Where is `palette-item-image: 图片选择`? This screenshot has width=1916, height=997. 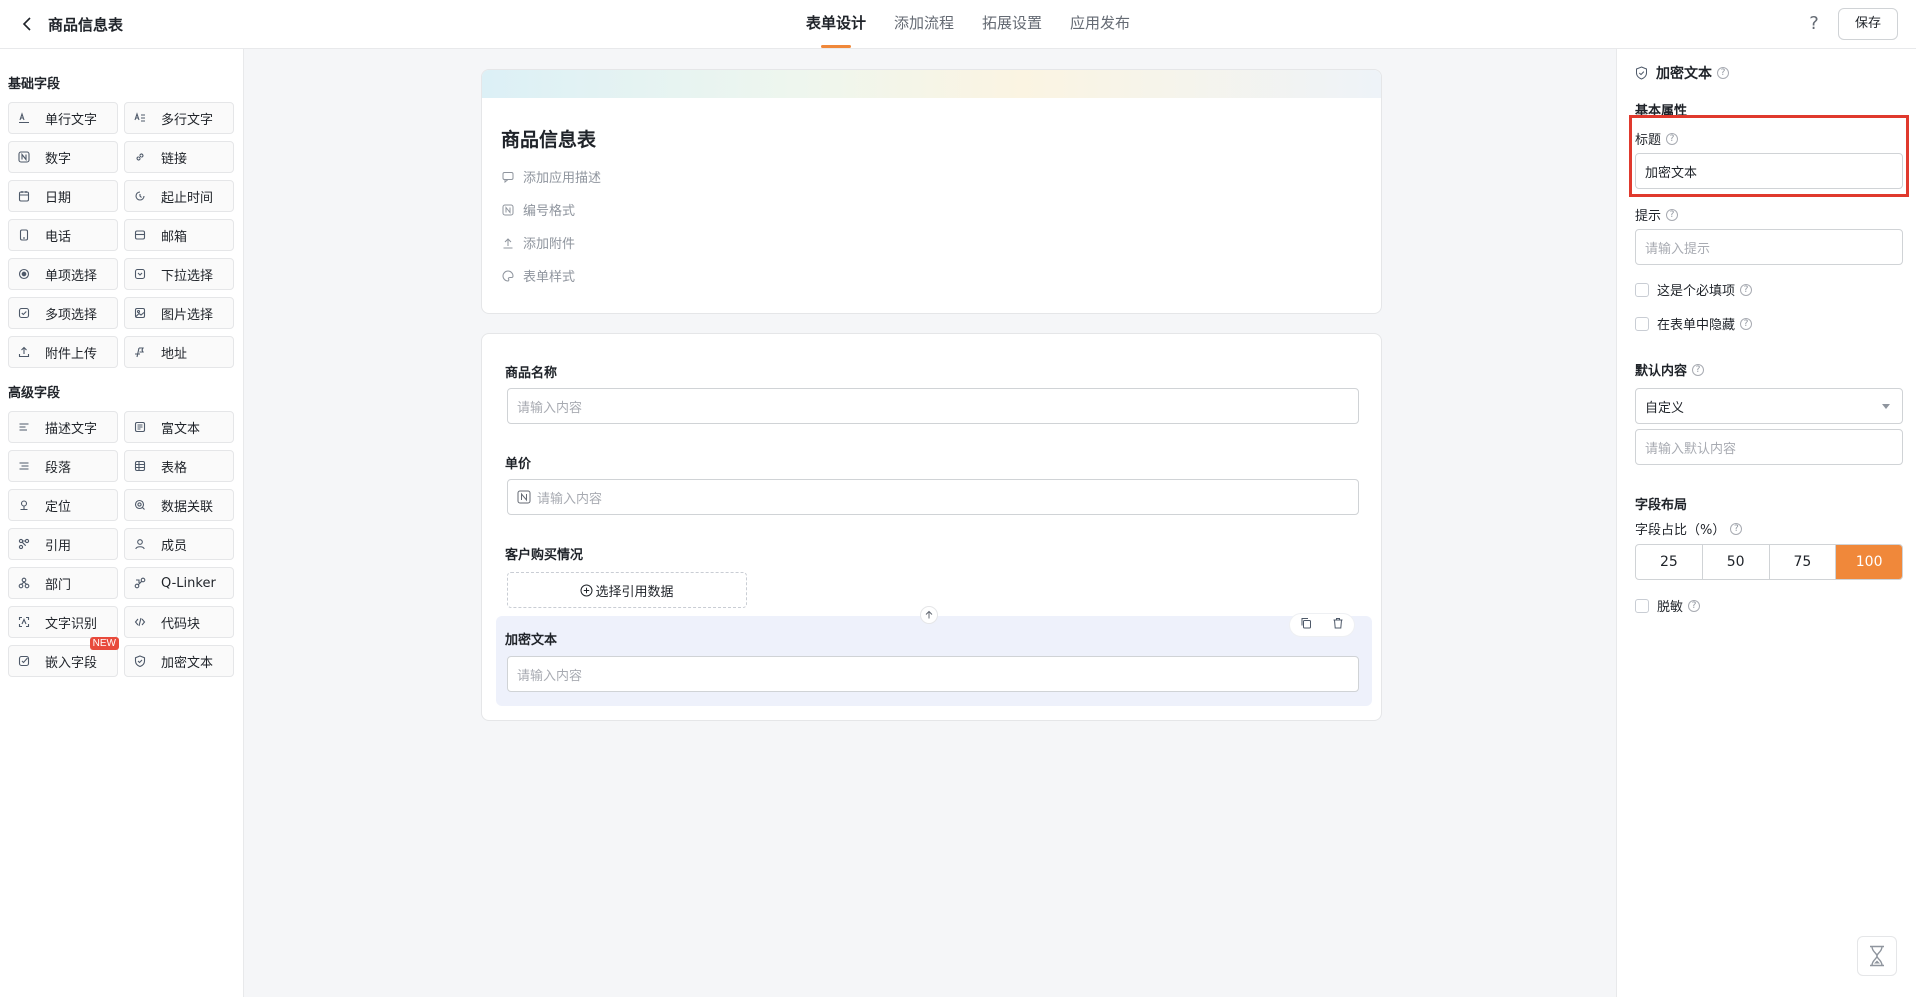 palette-item-image: 图片选择 is located at coordinates (179, 313).